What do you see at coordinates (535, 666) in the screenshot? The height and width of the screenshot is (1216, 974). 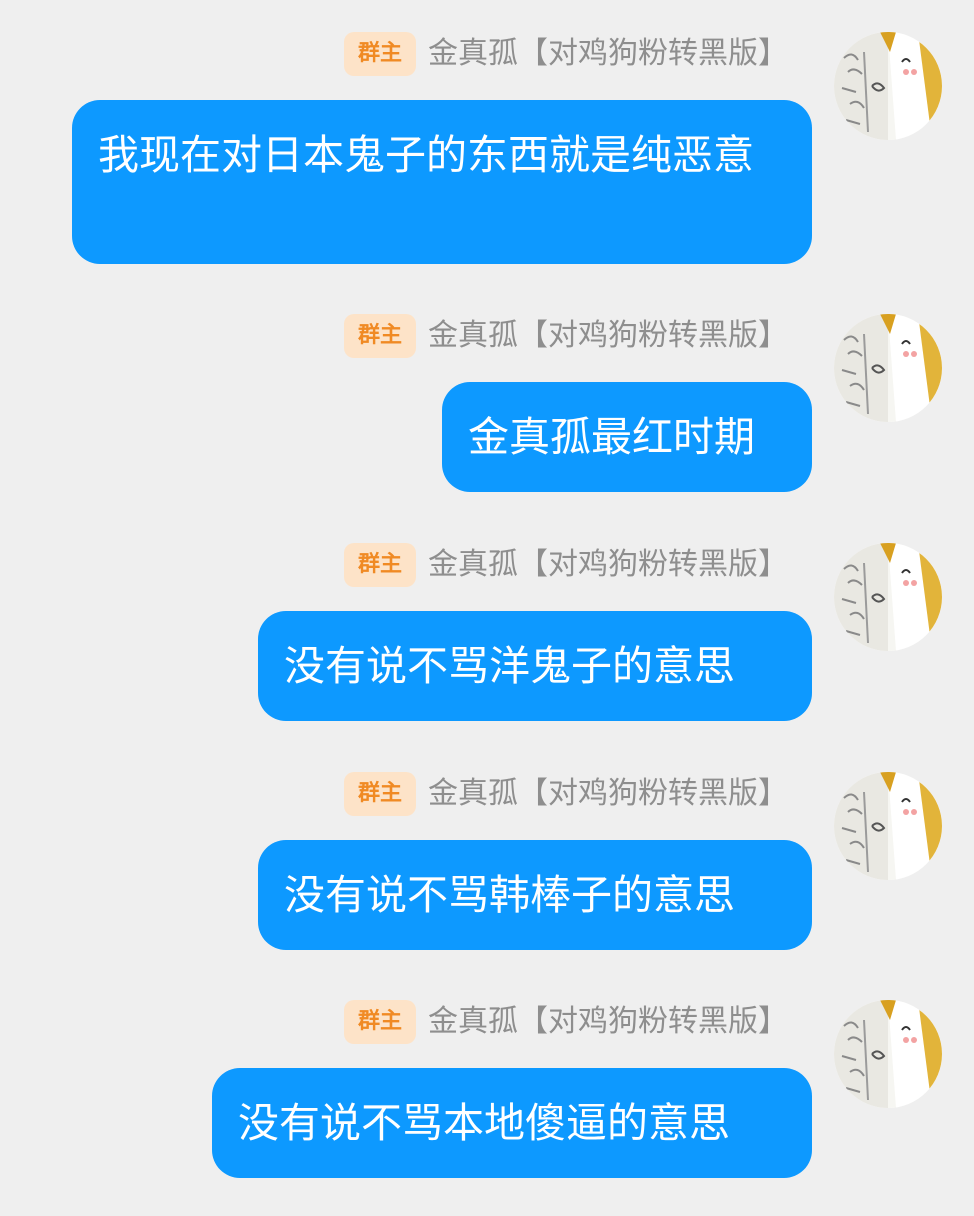 I see `message-bubble: 没有说不骂洋鬼子的意思` at bounding box center [535, 666].